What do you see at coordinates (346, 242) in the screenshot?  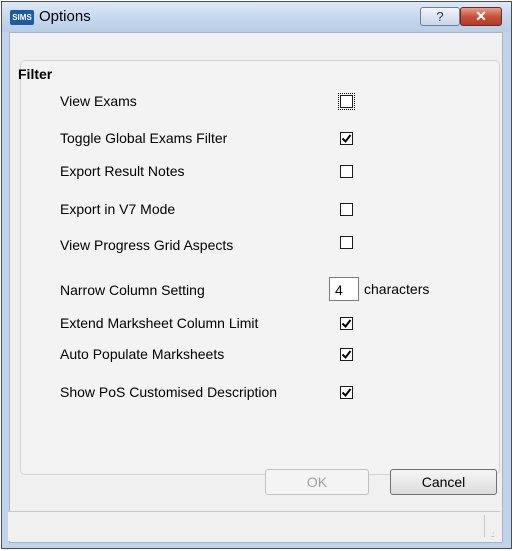 I see `checkbox-view-progress-grid-aspects` at bounding box center [346, 242].